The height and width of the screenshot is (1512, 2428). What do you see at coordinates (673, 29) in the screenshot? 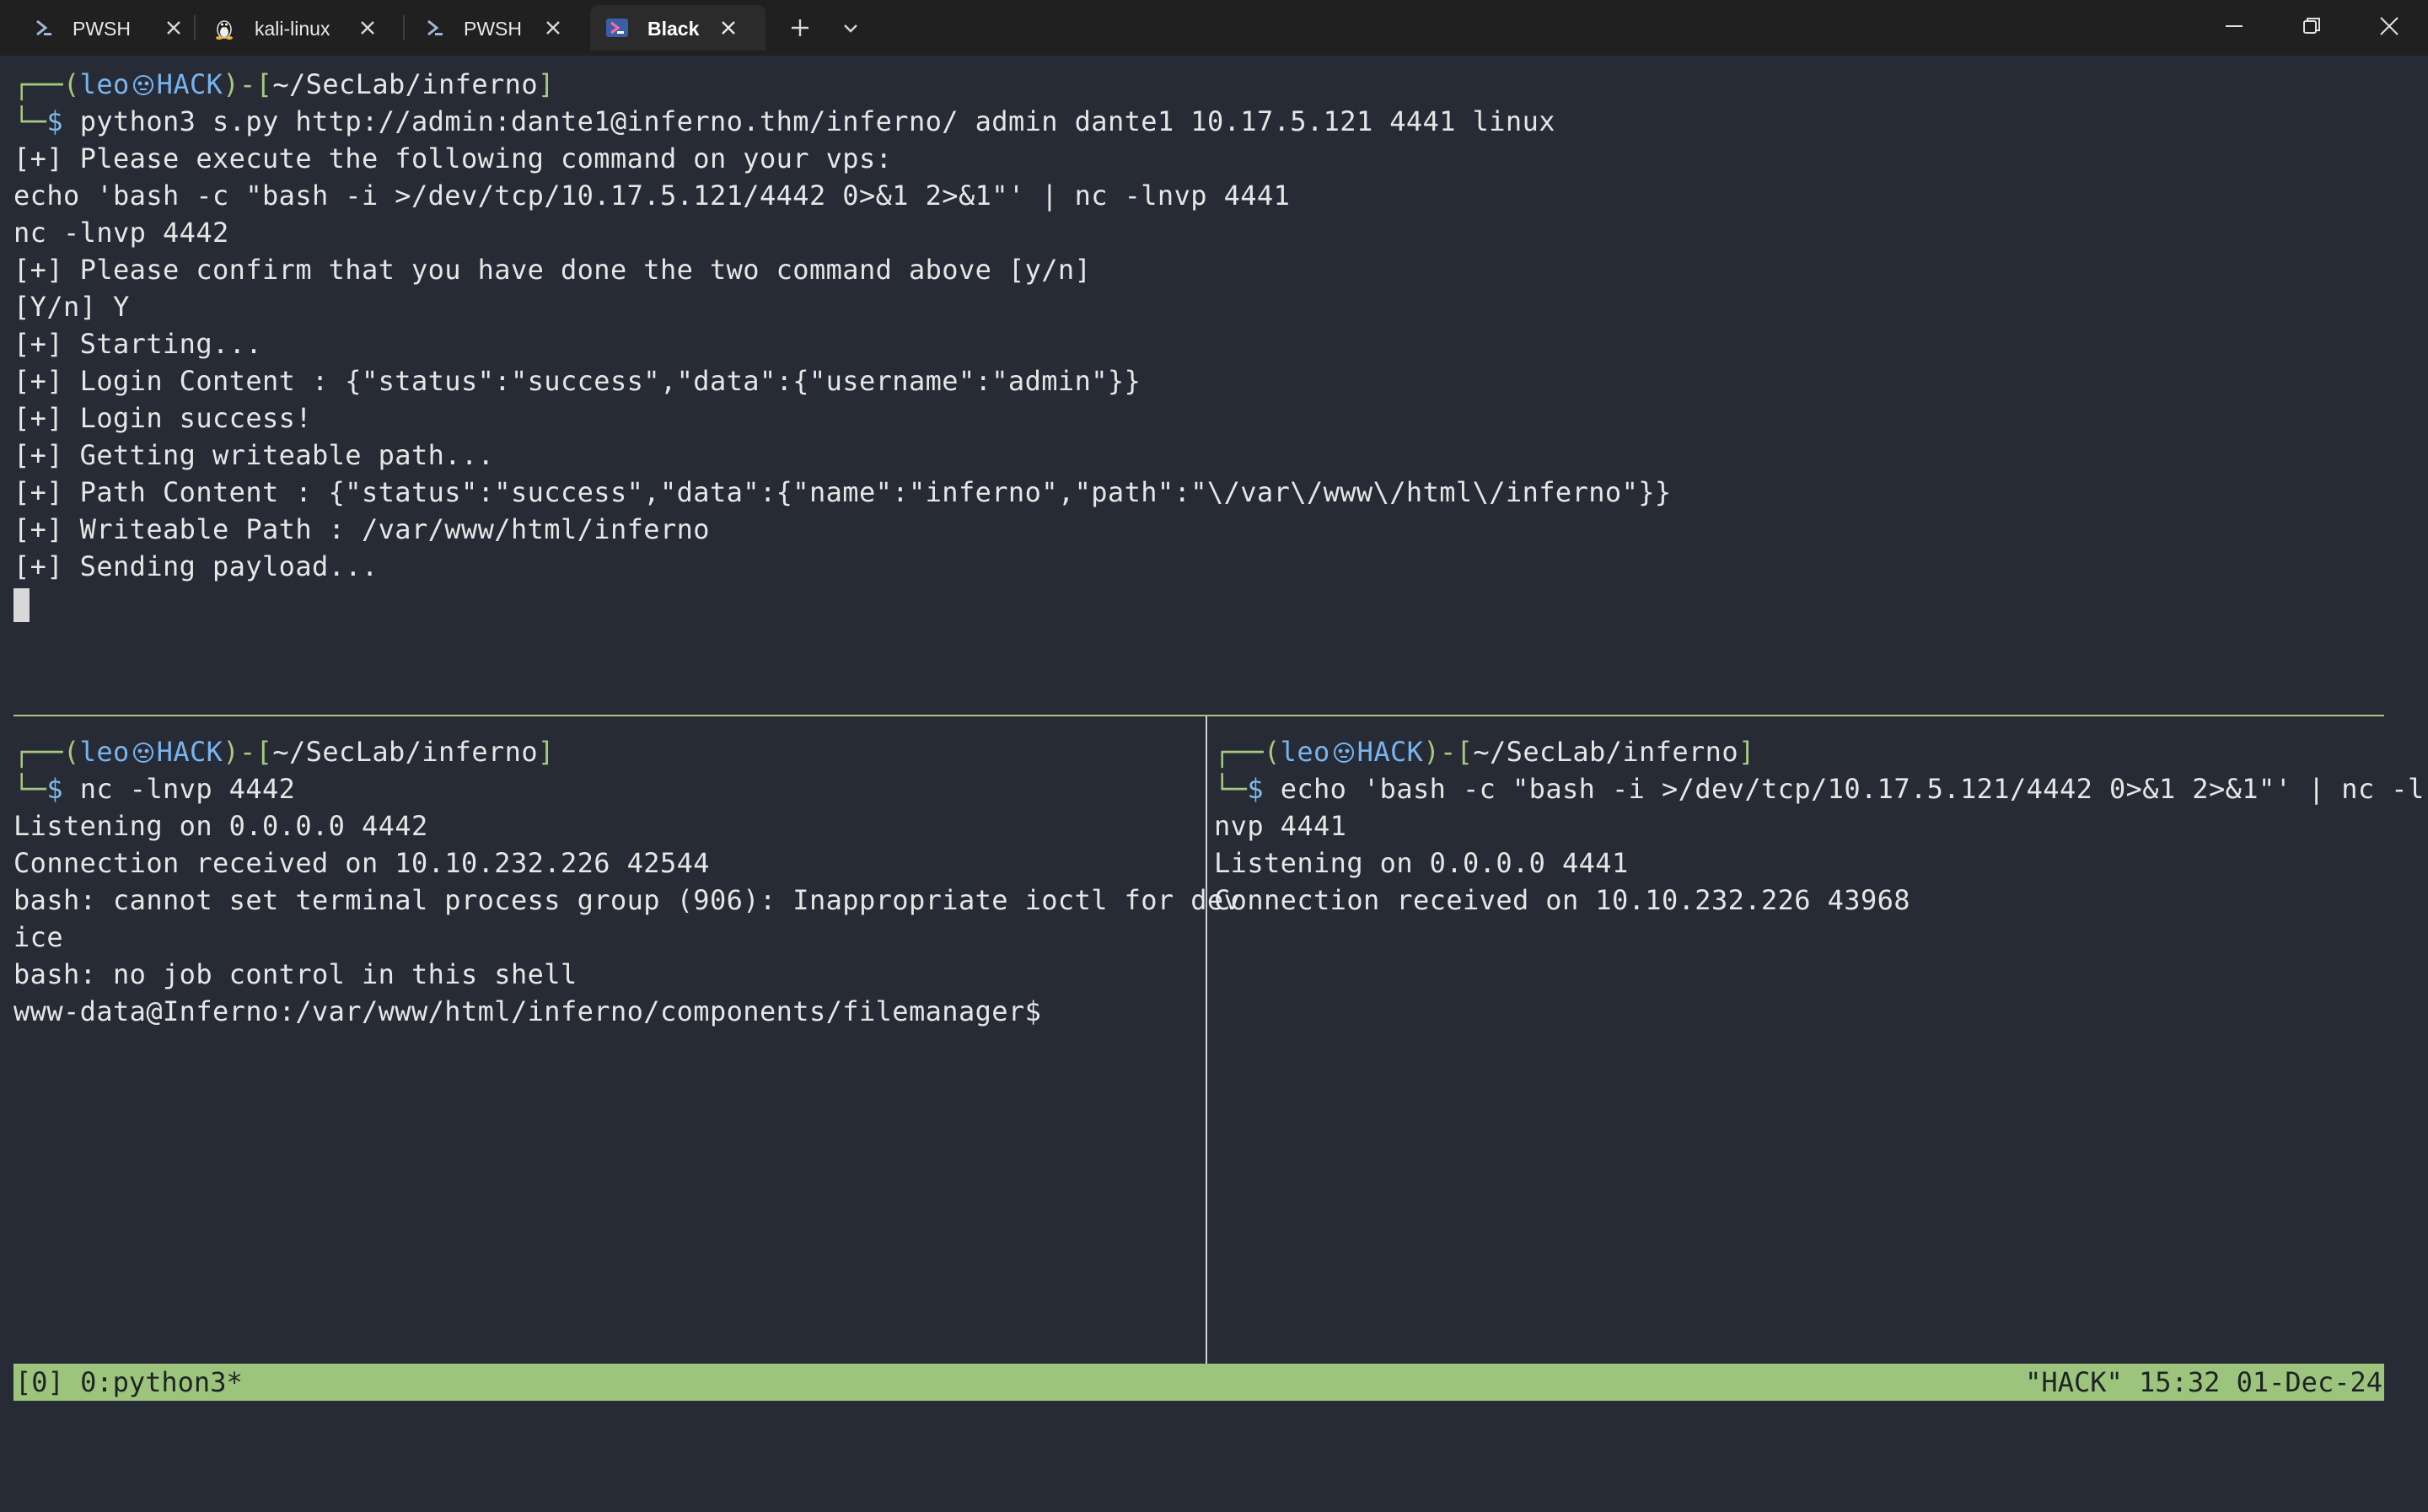
I see `tab-label: Black` at bounding box center [673, 29].